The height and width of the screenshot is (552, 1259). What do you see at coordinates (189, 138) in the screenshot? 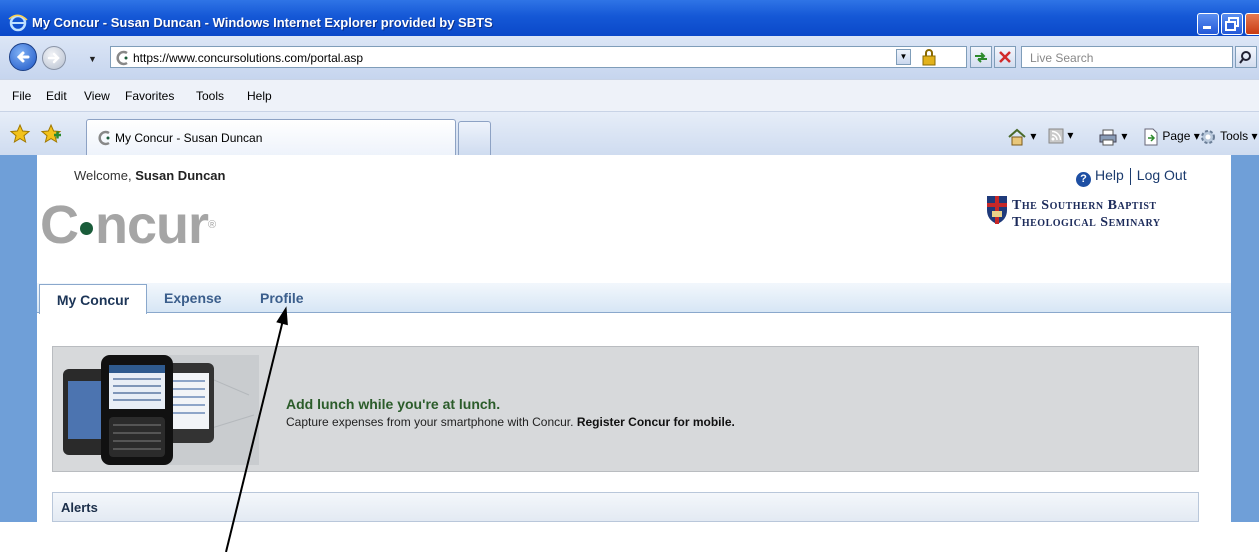
I see `browser-tab-label: My Concur - Susan Duncan` at bounding box center [189, 138].